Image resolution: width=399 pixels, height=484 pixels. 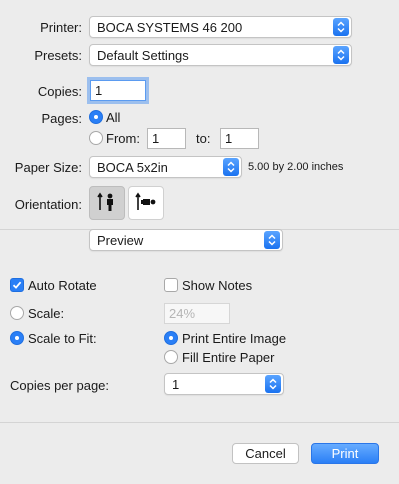 What do you see at coordinates (17, 338) in the screenshot?
I see `scale-to-fit-radio` at bounding box center [17, 338].